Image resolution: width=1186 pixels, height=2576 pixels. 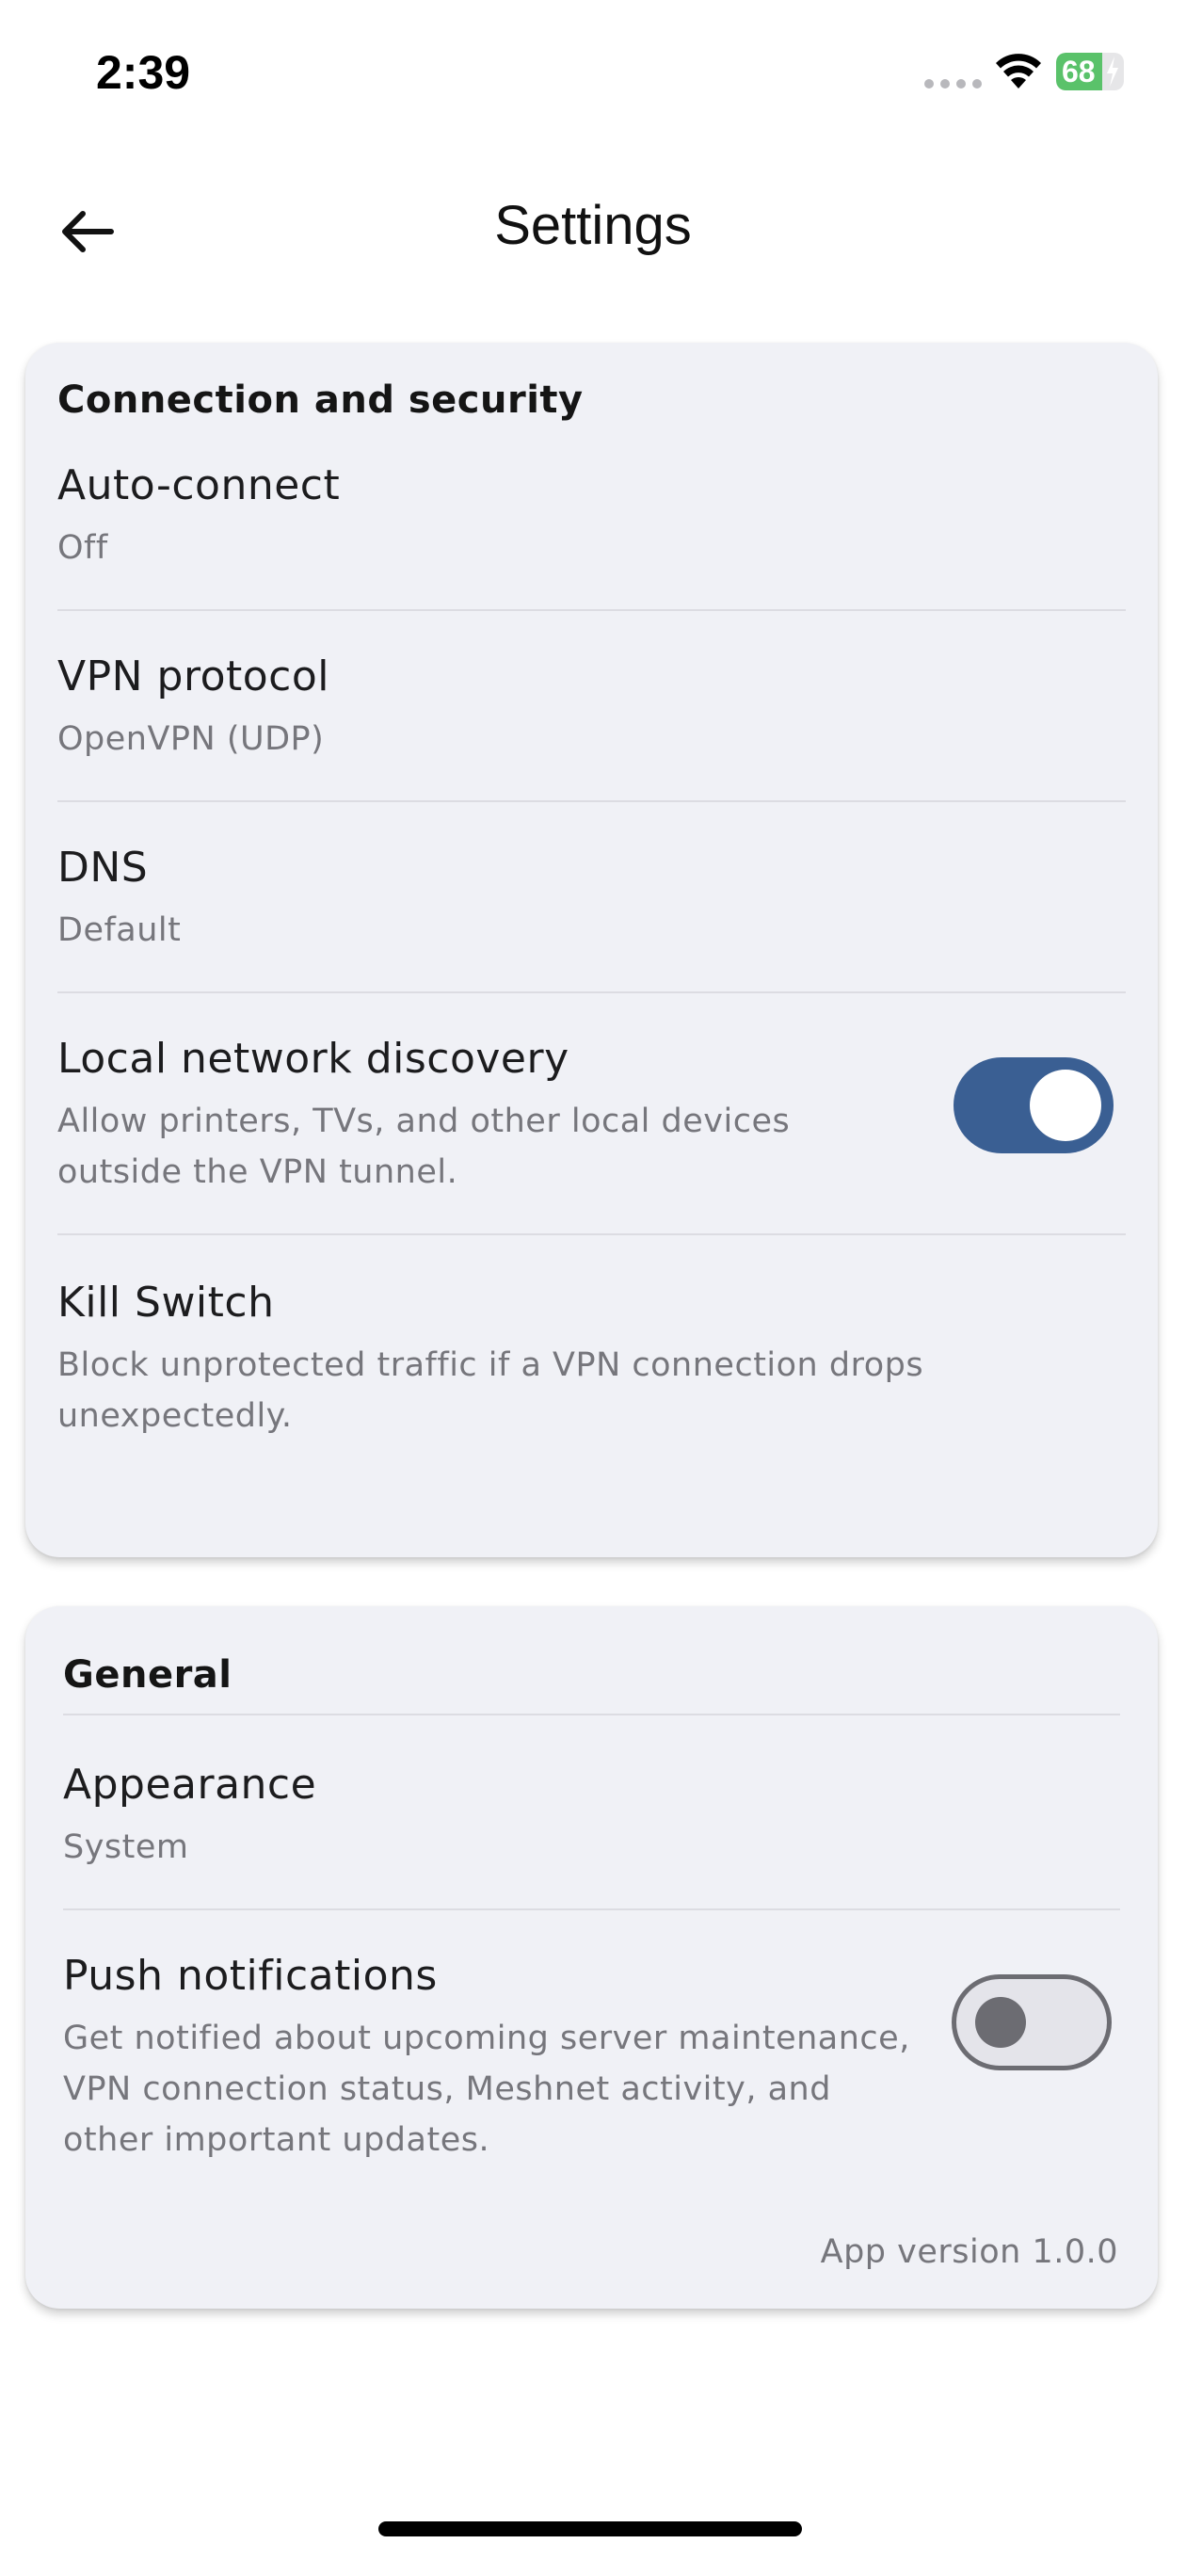 What do you see at coordinates (166, 1303) in the screenshot?
I see `row-title: Kill Switch` at bounding box center [166, 1303].